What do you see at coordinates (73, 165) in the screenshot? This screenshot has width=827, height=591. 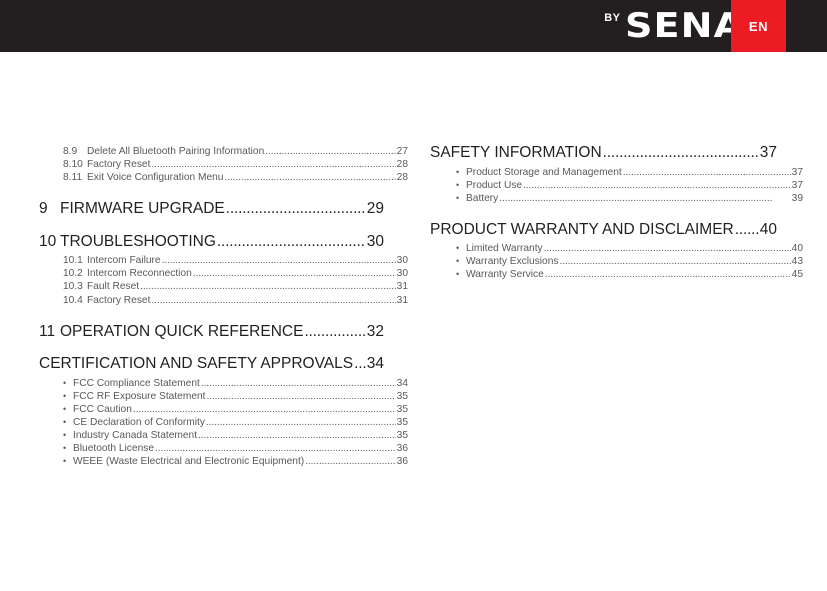 I see `subentry-number: 8.10` at bounding box center [73, 165].